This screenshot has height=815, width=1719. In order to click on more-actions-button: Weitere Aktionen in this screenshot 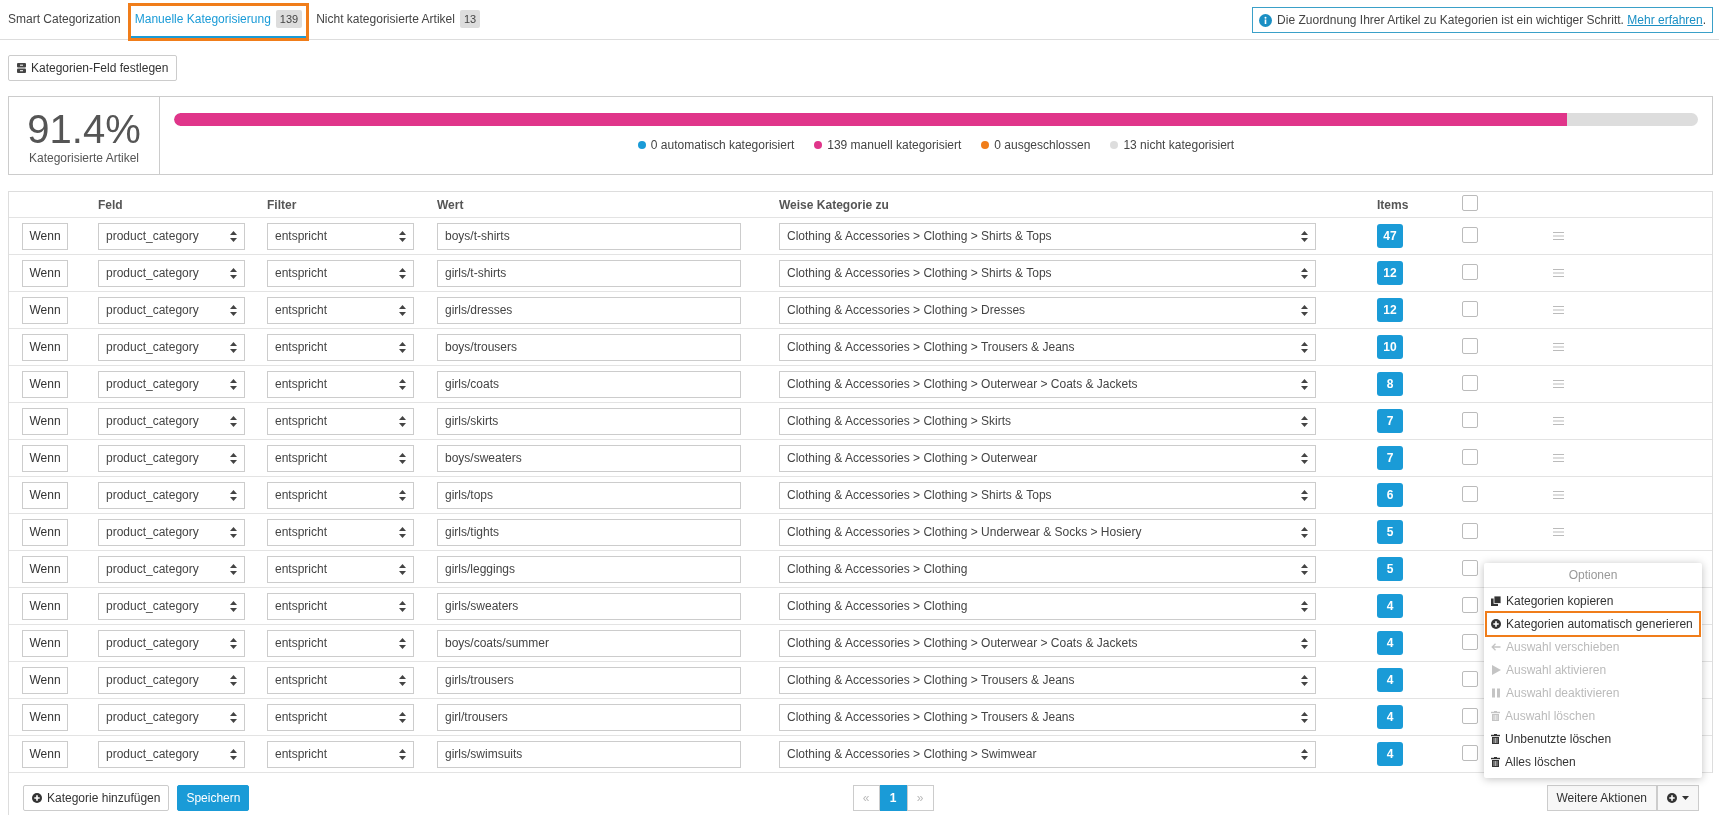, I will do `click(1601, 798)`.